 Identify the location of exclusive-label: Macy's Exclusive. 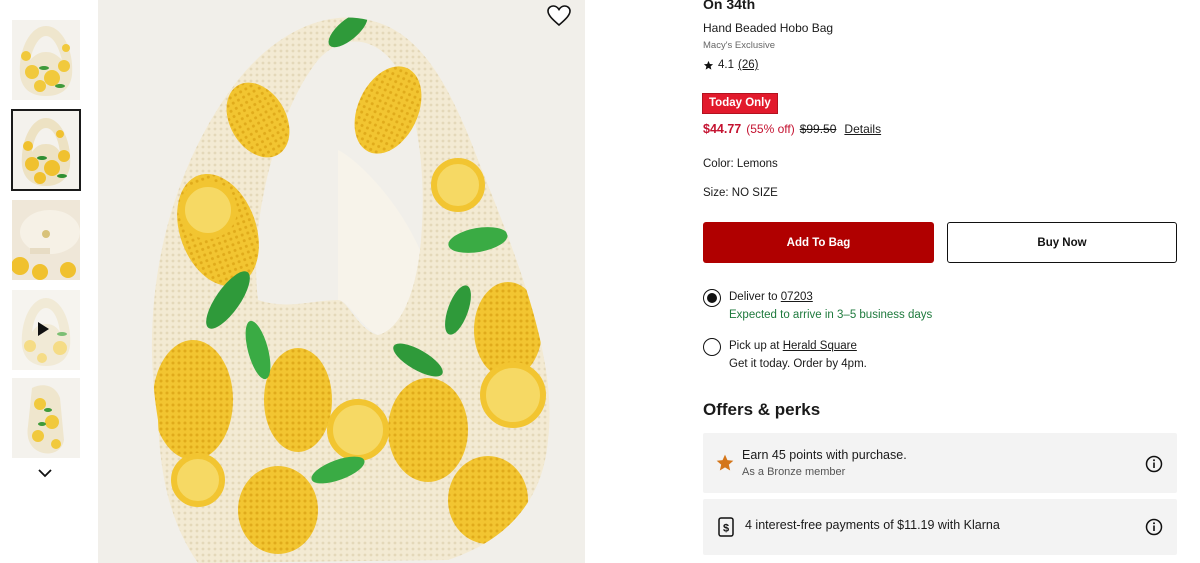
(739, 45).